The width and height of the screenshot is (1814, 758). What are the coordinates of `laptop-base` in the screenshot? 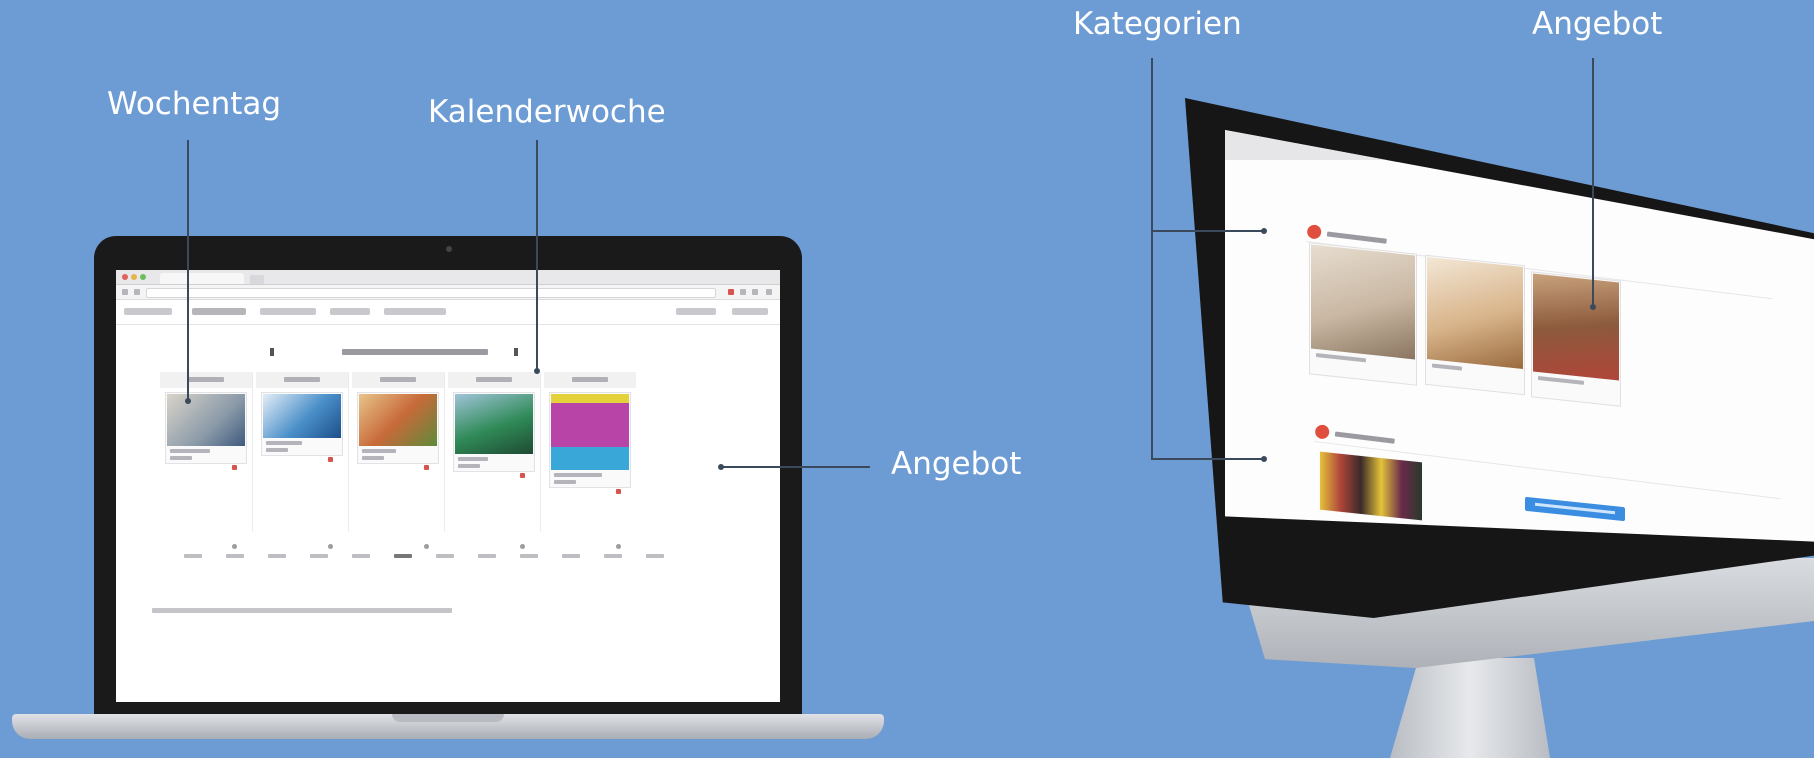 It's located at (448, 726).